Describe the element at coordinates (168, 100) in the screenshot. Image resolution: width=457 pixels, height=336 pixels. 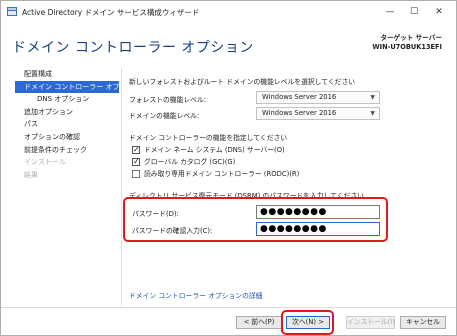
I see `forest-level-label: フォレストの機能レベル:` at that location.